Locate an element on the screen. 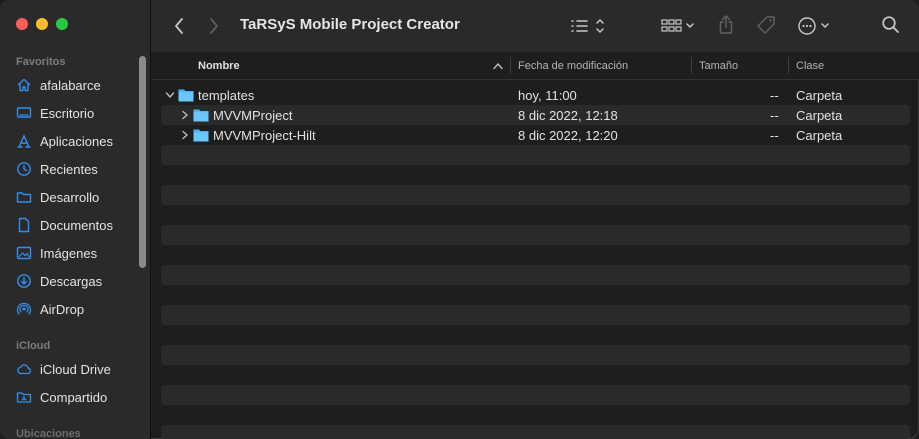  minimize-button is located at coordinates (42, 24).